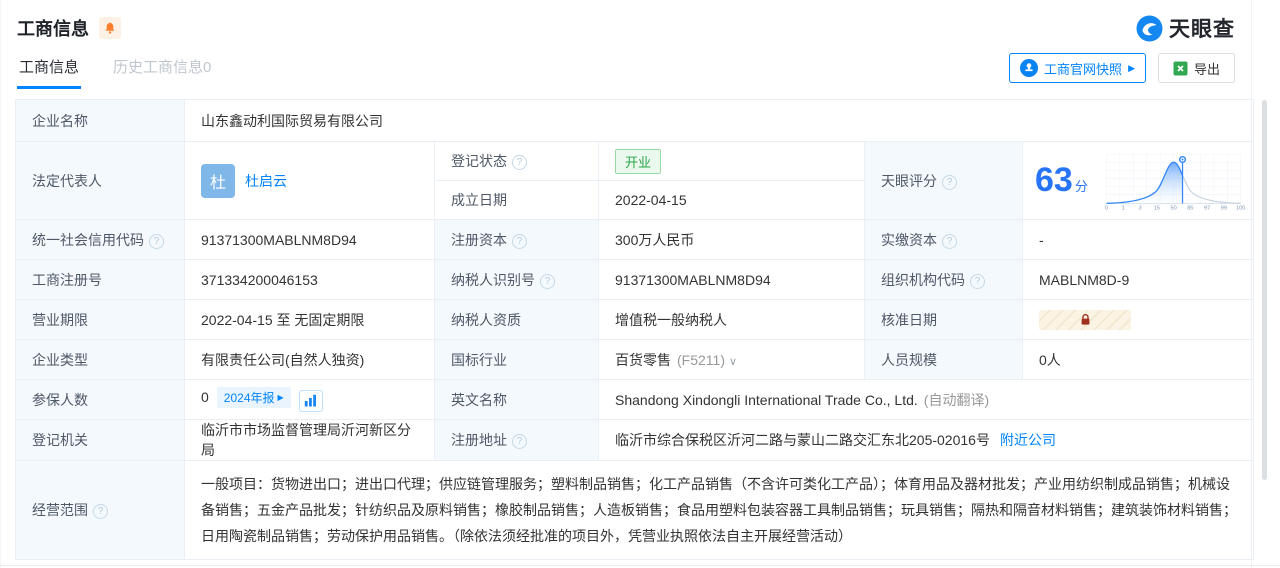 The image size is (1280, 568). Describe the element at coordinates (1028, 440) in the screenshot. I see `nearby-companies-link: 附近公司` at that location.